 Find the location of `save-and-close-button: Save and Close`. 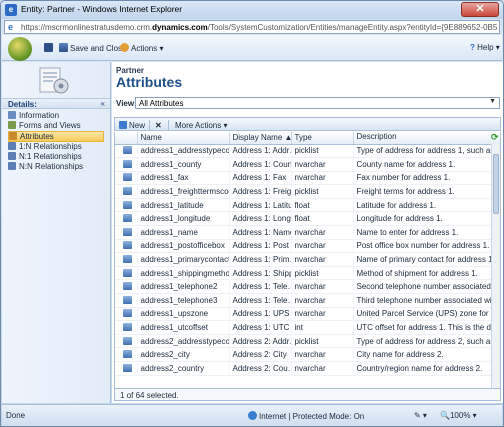

save-and-close-button: Save and Close is located at coordinates (92, 48).